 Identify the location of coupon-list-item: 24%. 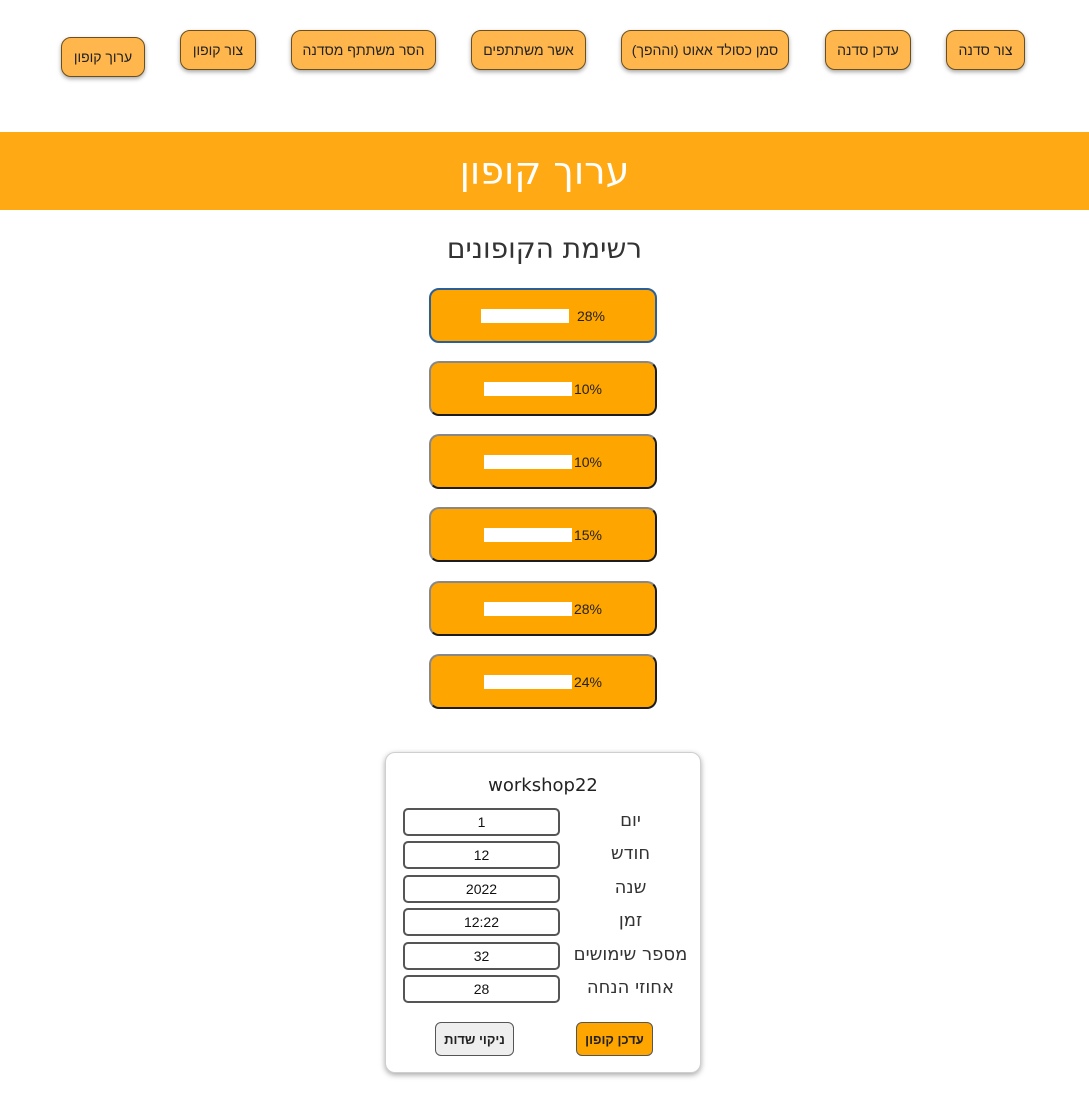
(543, 681).